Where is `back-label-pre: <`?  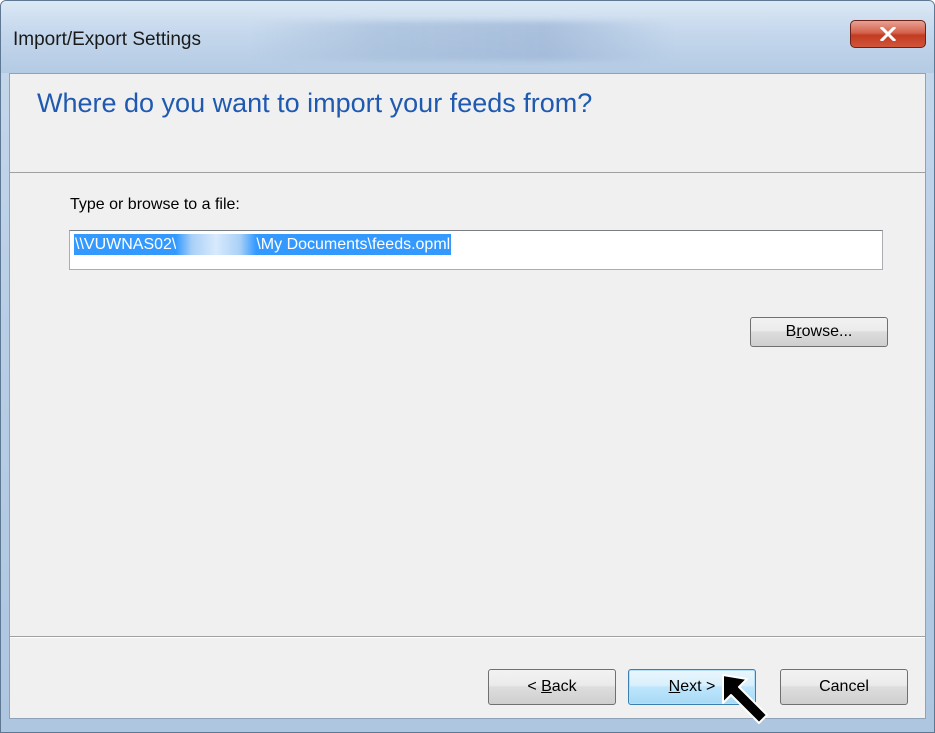 back-label-pre: < is located at coordinates (534, 686).